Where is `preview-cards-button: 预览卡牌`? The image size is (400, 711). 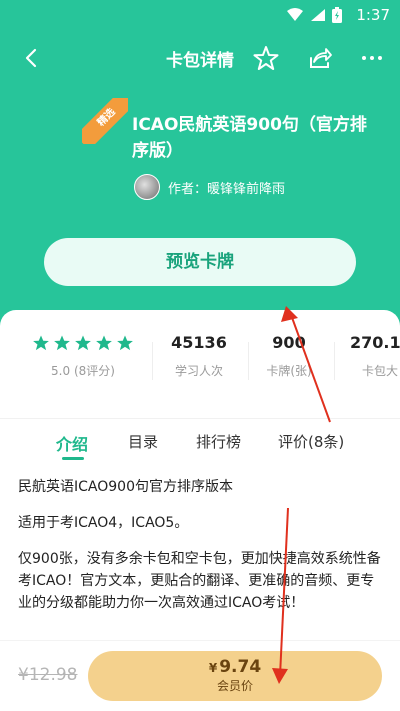
preview-cards-button: 预览卡牌 is located at coordinates (200, 262).